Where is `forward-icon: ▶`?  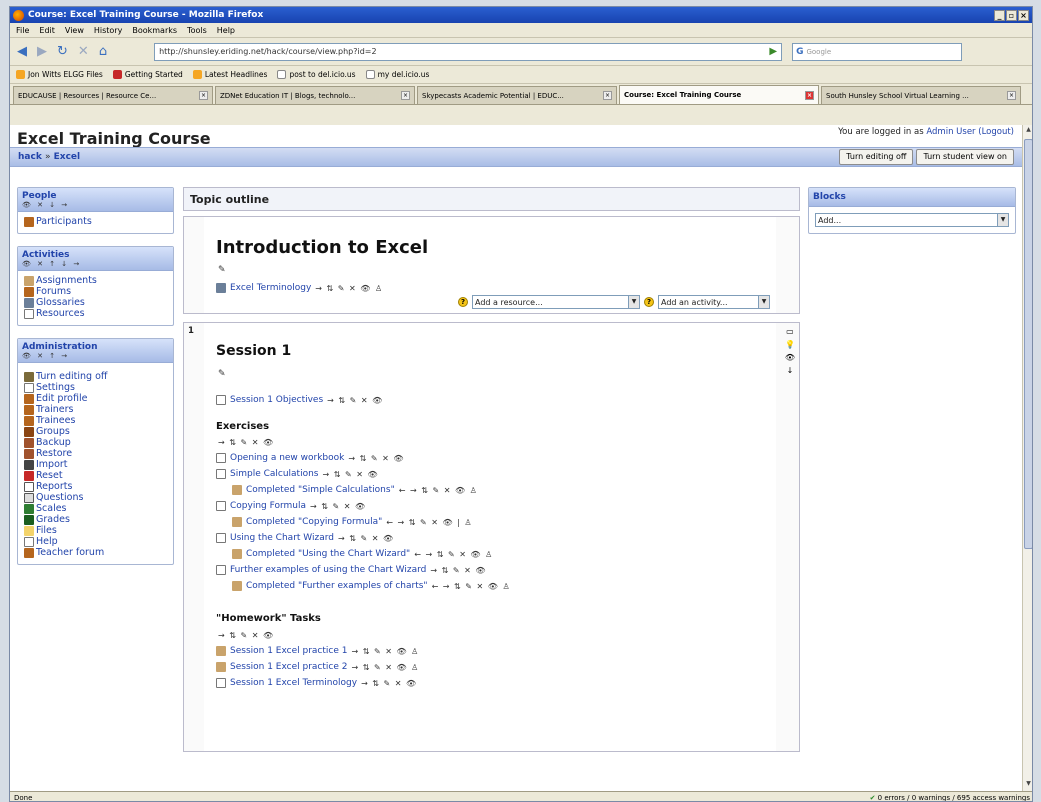
forward-icon: ▶ is located at coordinates (42, 51).